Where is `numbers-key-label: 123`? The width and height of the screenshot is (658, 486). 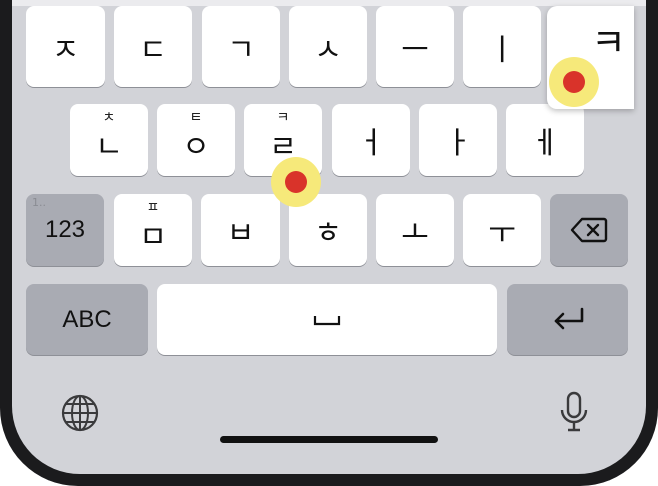
numbers-key-label: 123 is located at coordinates (65, 229).